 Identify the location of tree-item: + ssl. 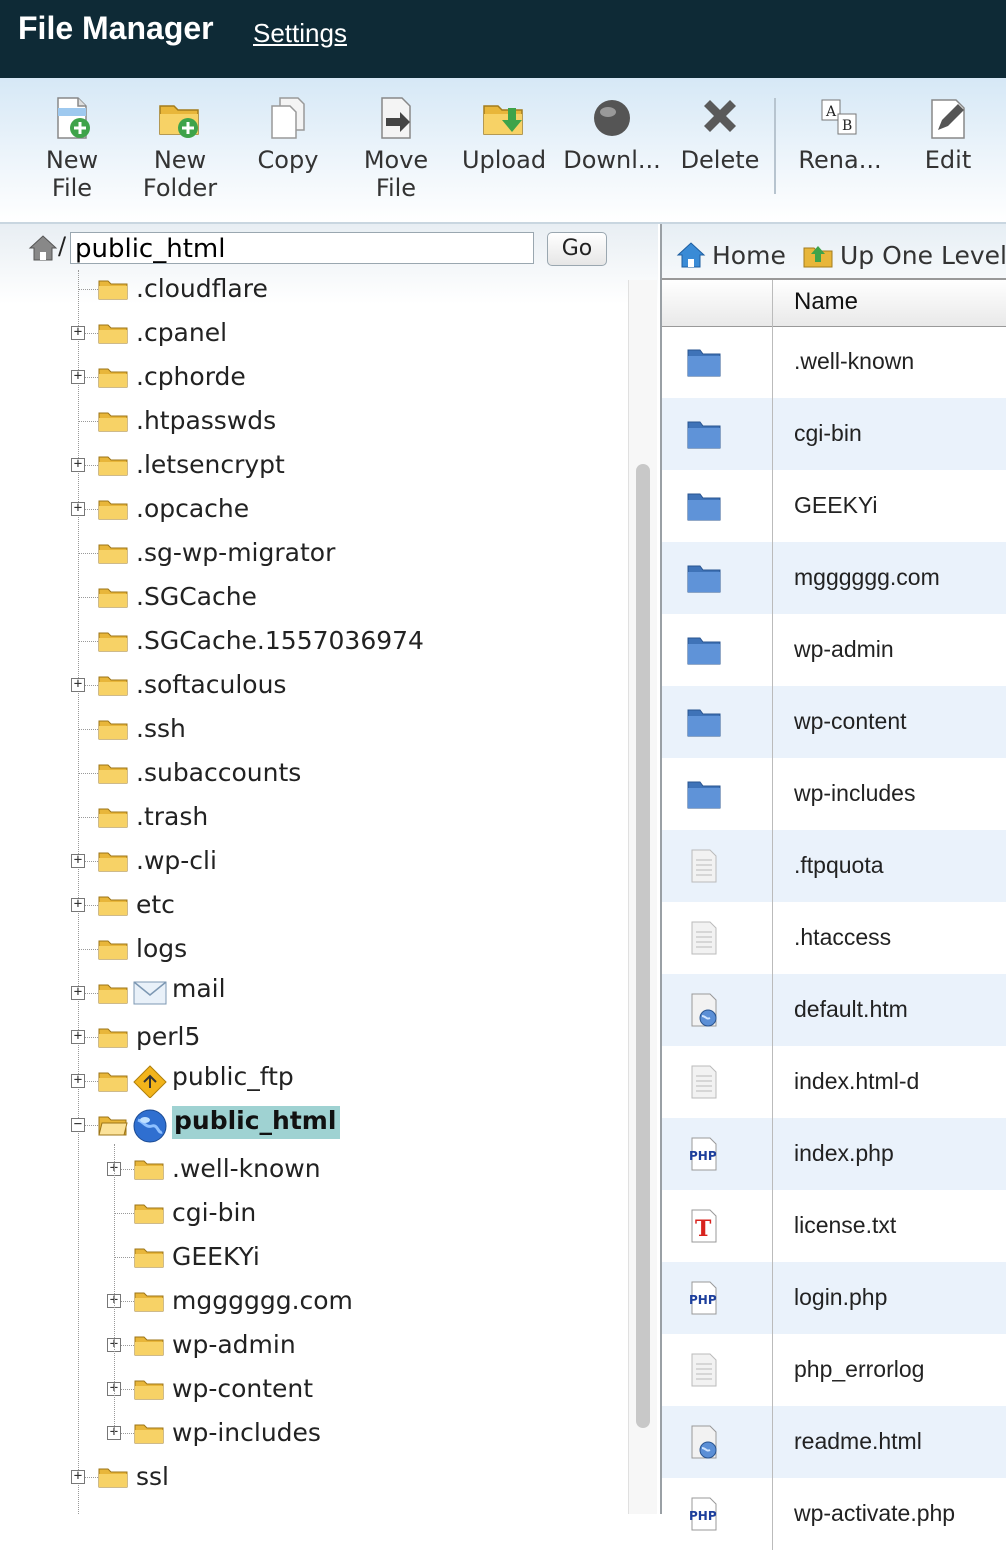
(314, 1478).